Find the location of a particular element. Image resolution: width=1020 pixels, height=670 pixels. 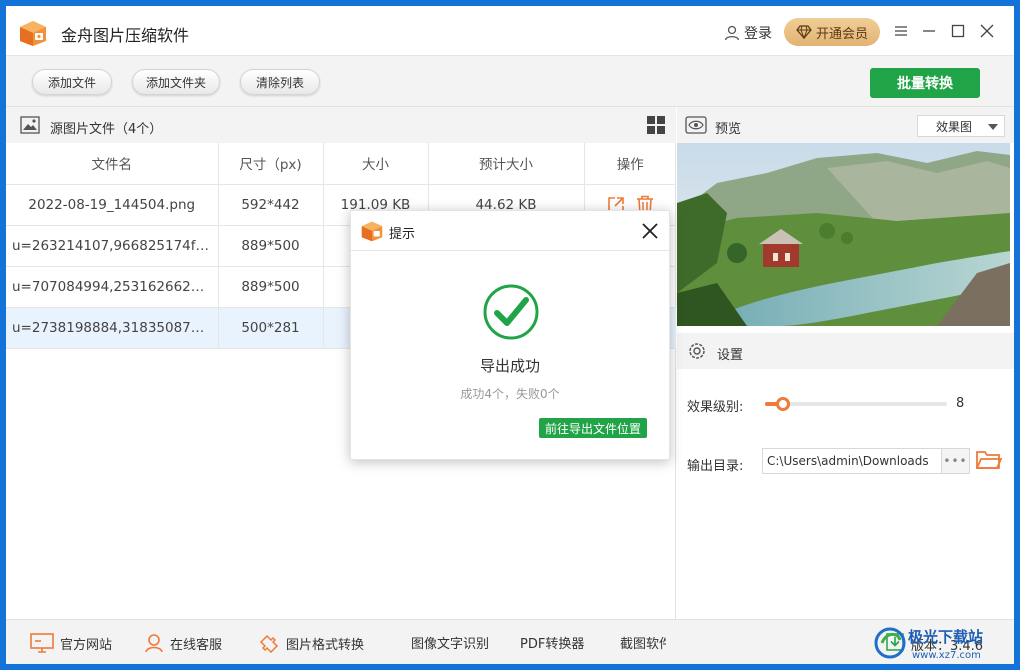

menu-icon is located at coordinates (901, 31).